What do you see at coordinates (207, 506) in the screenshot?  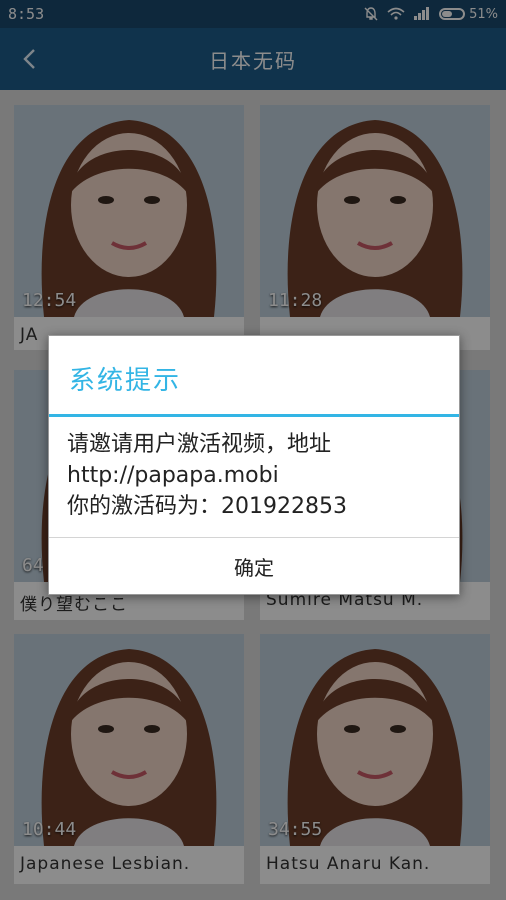 I see `dialog-message-line: 你的激活码为：201922853` at bounding box center [207, 506].